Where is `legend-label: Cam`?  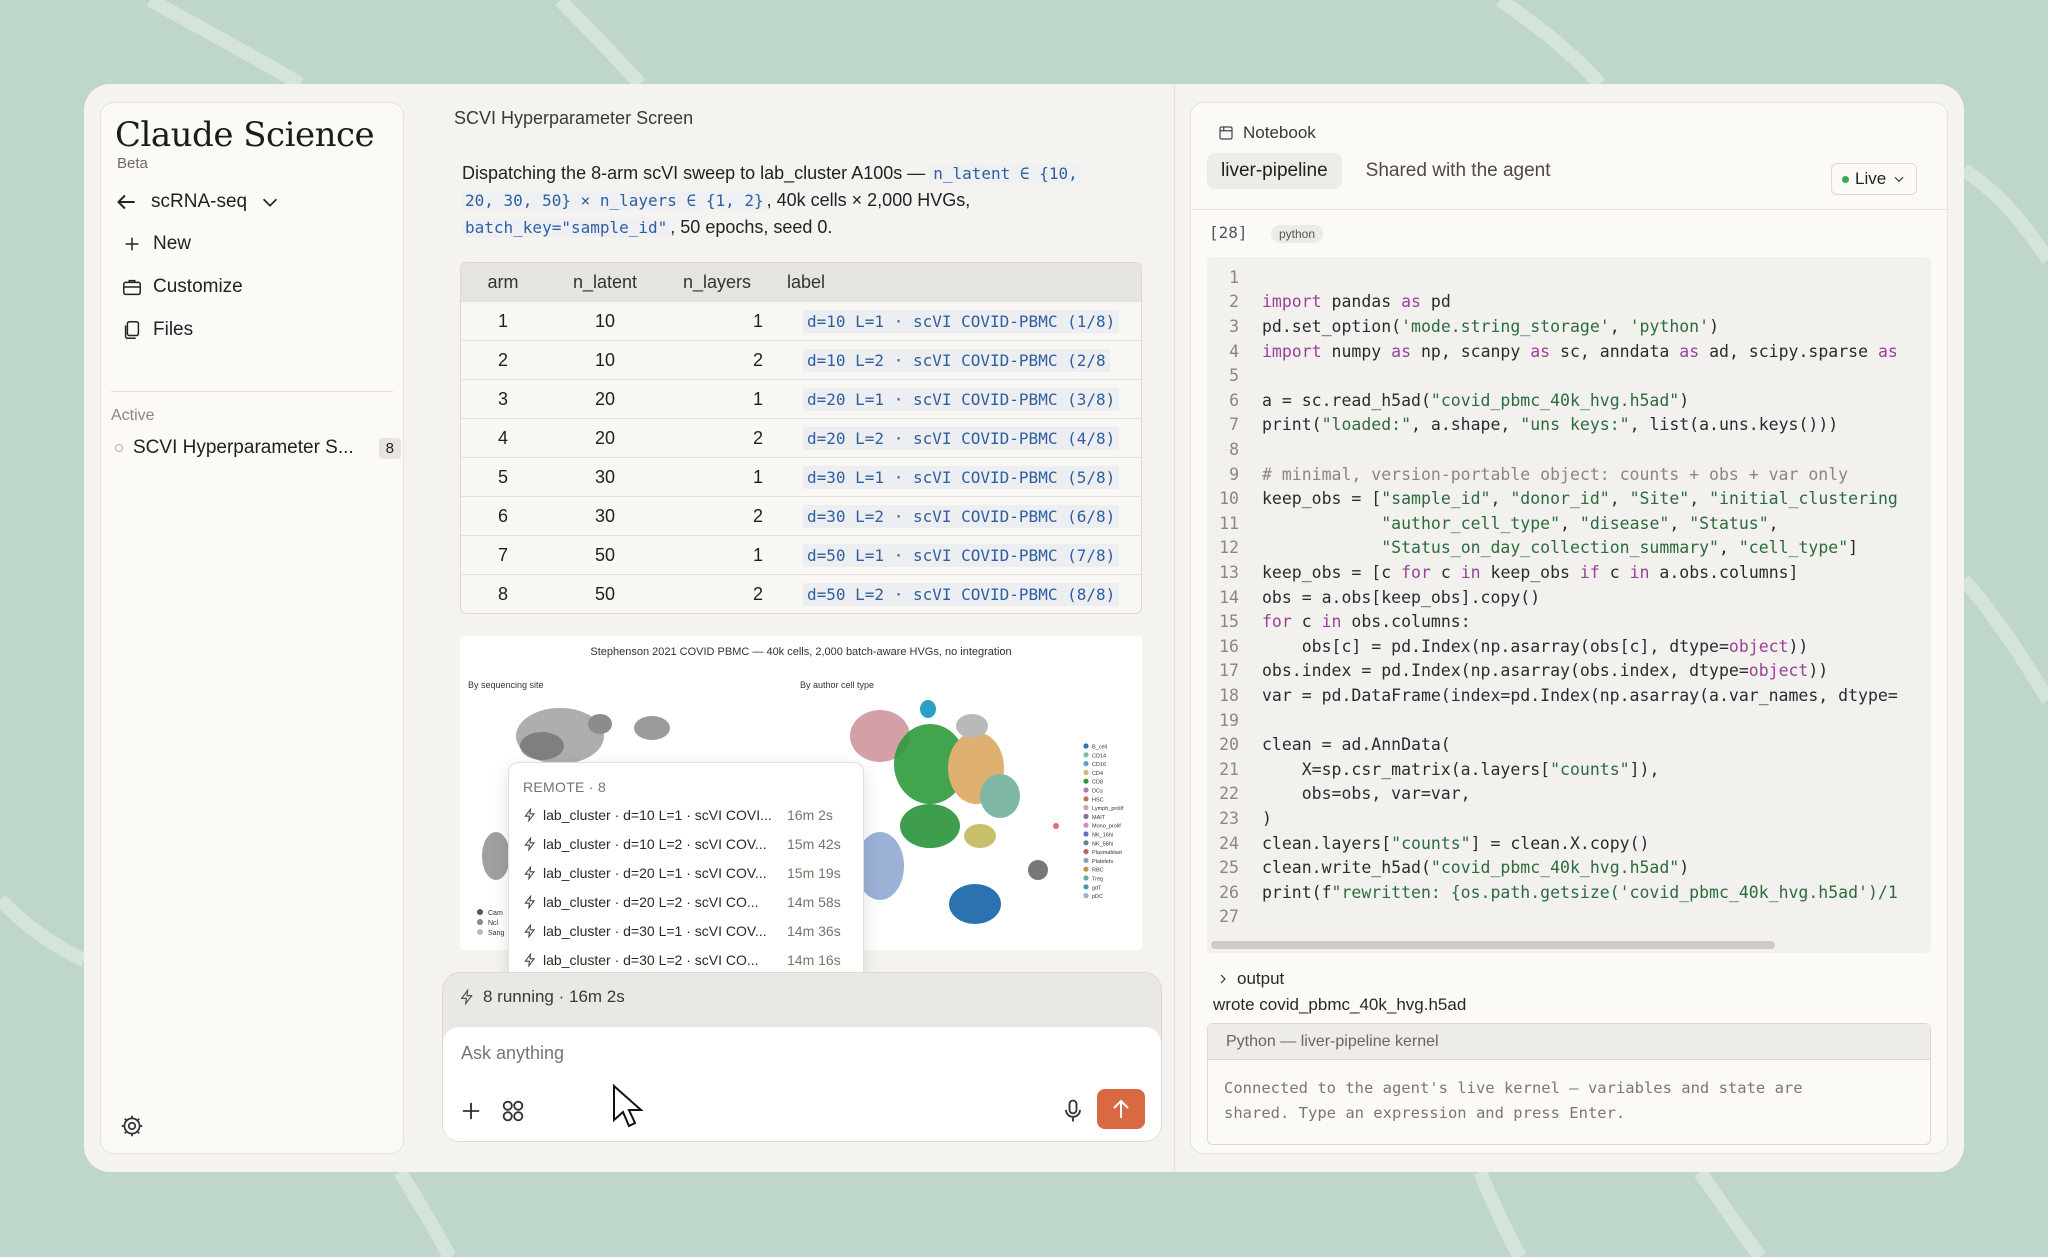 legend-label: Cam is located at coordinates (495, 913).